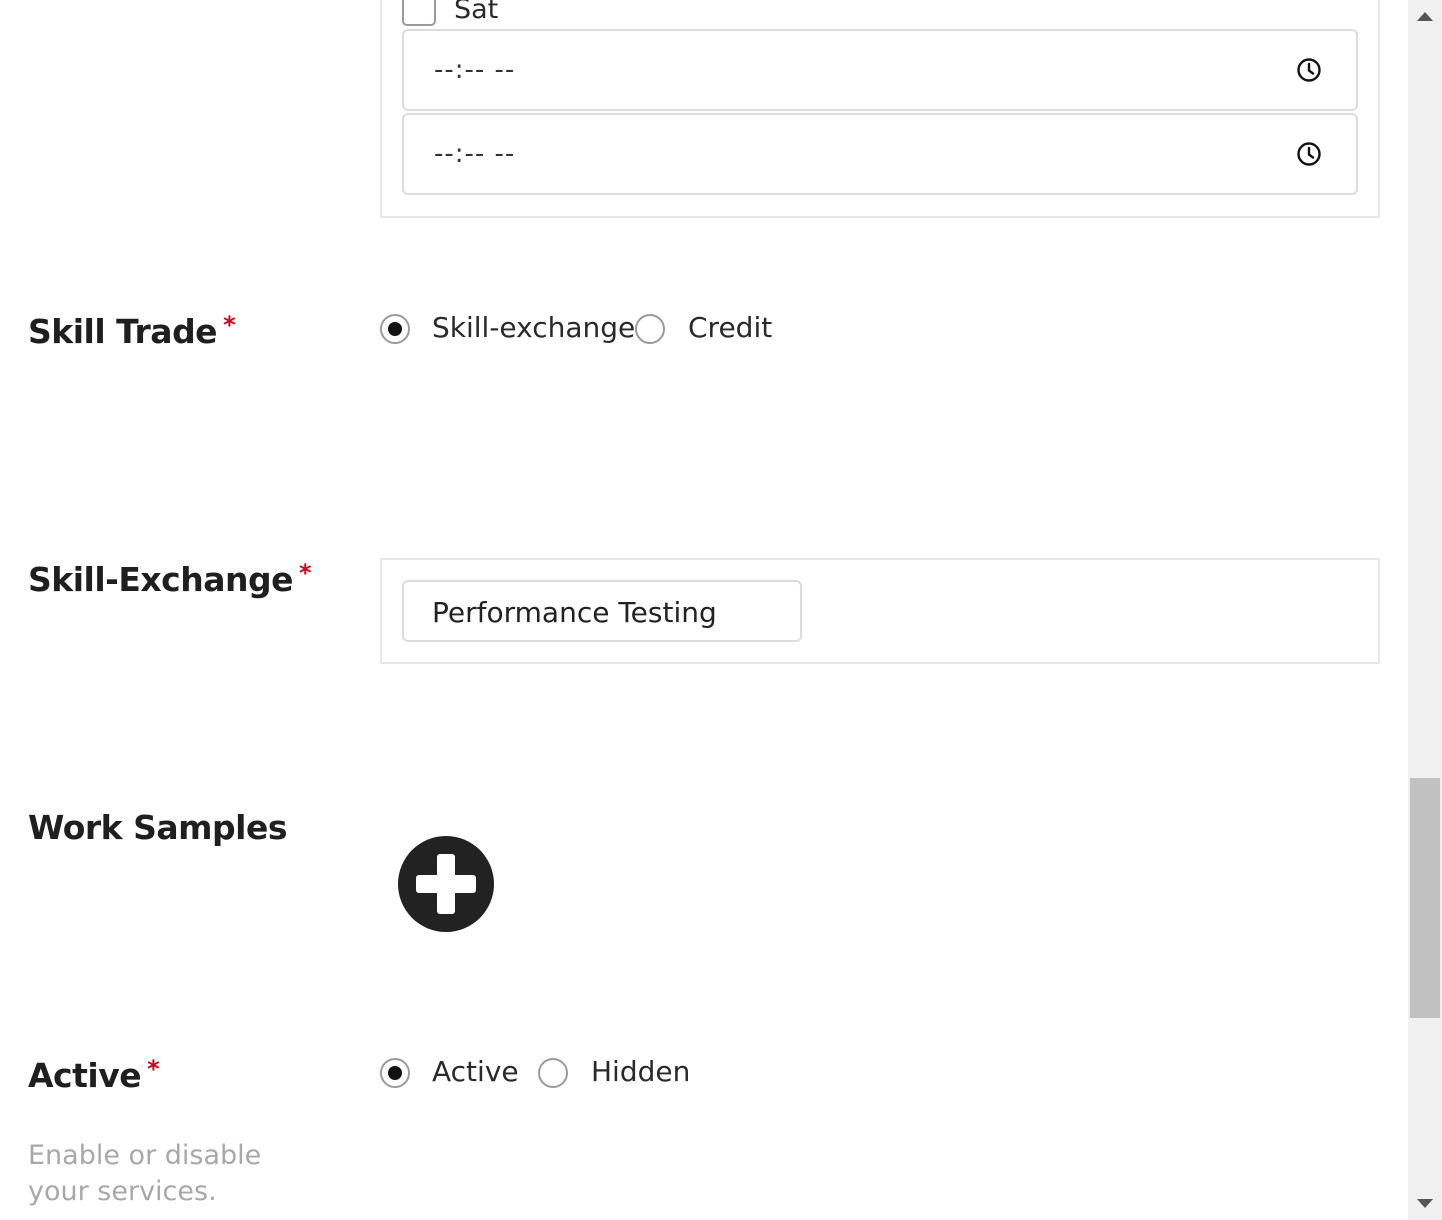  Describe the element at coordinates (476, 12) in the screenshot. I see `day-label-sat: Sat` at that location.